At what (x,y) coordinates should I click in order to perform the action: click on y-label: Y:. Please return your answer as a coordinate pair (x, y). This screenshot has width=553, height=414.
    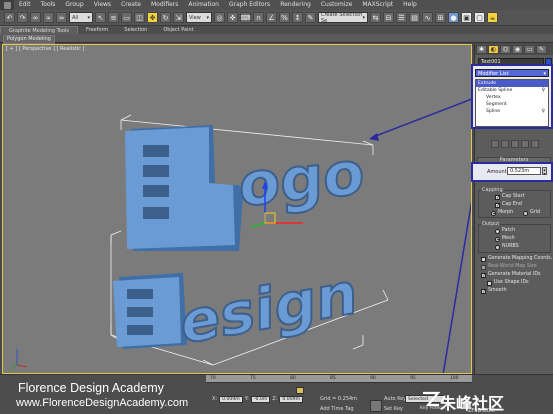
    Looking at the image, I should click on (246, 399).